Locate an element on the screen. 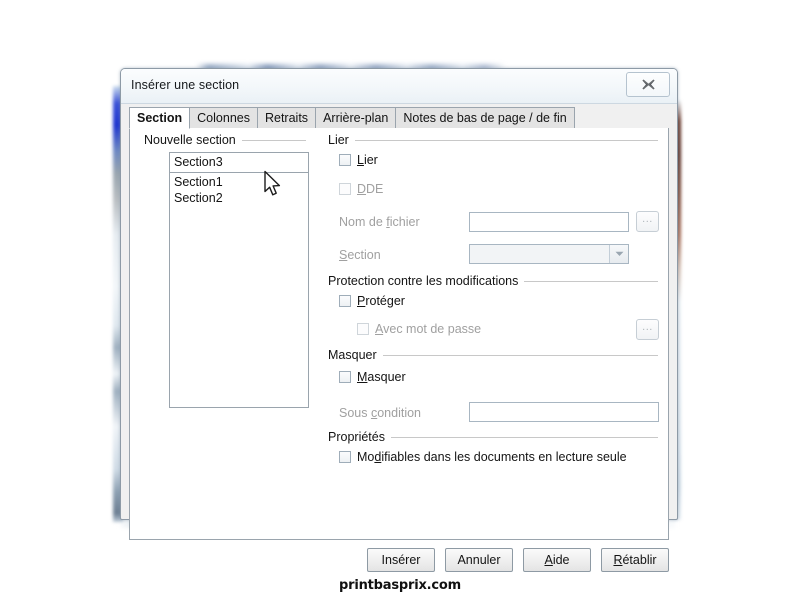 This screenshot has width=800, height=600. reset-button: Rétablir is located at coordinates (635, 560).